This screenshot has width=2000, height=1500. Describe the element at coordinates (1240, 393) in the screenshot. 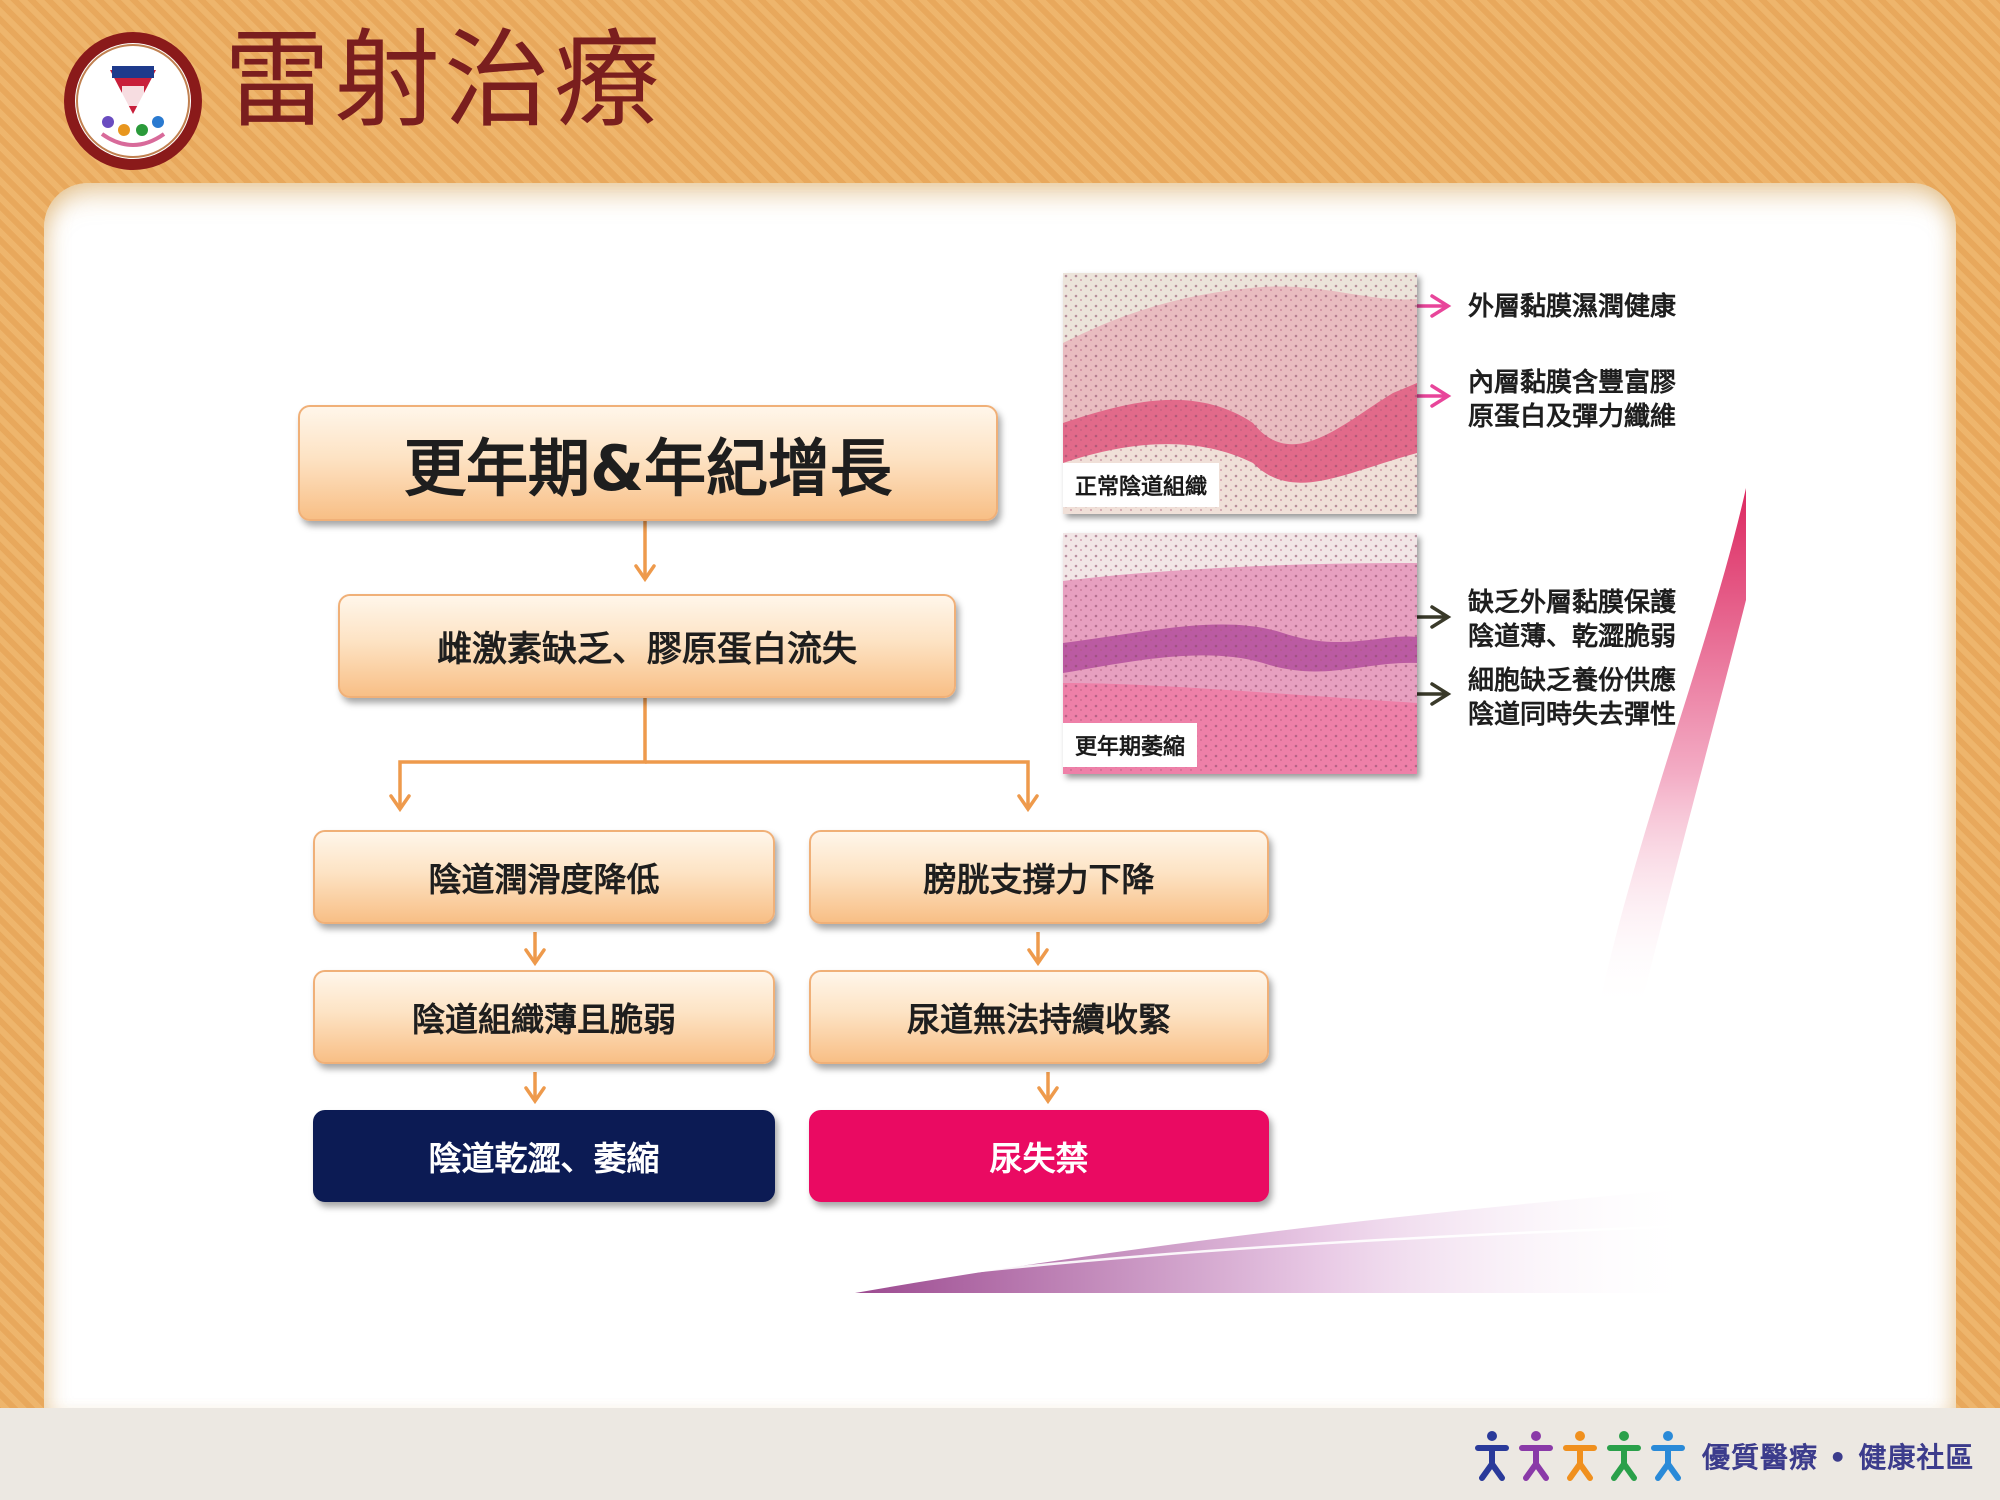

I see `normal-tissue-image: 正常陰道組織` at that location.